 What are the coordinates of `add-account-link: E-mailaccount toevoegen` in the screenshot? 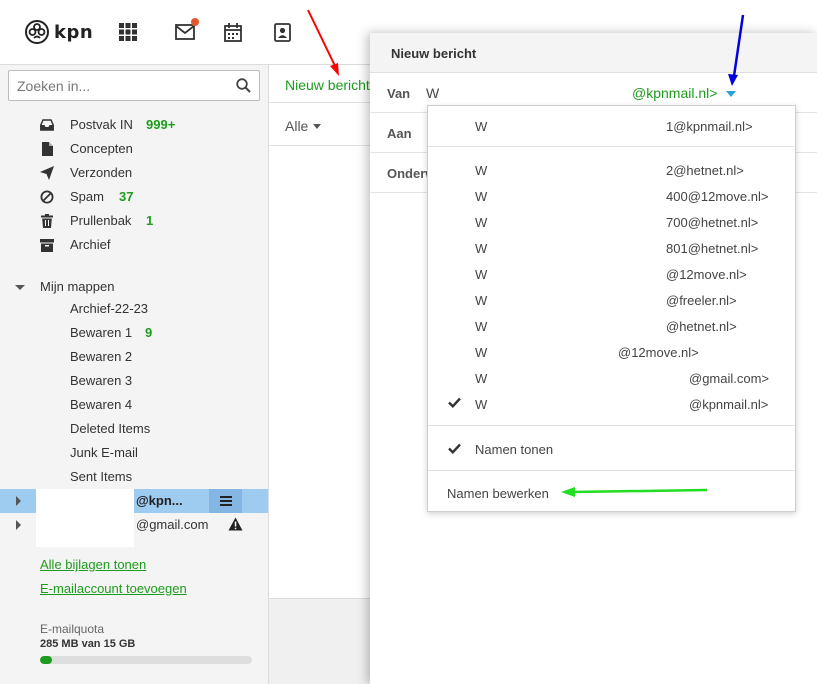 It's located at (113, 588).